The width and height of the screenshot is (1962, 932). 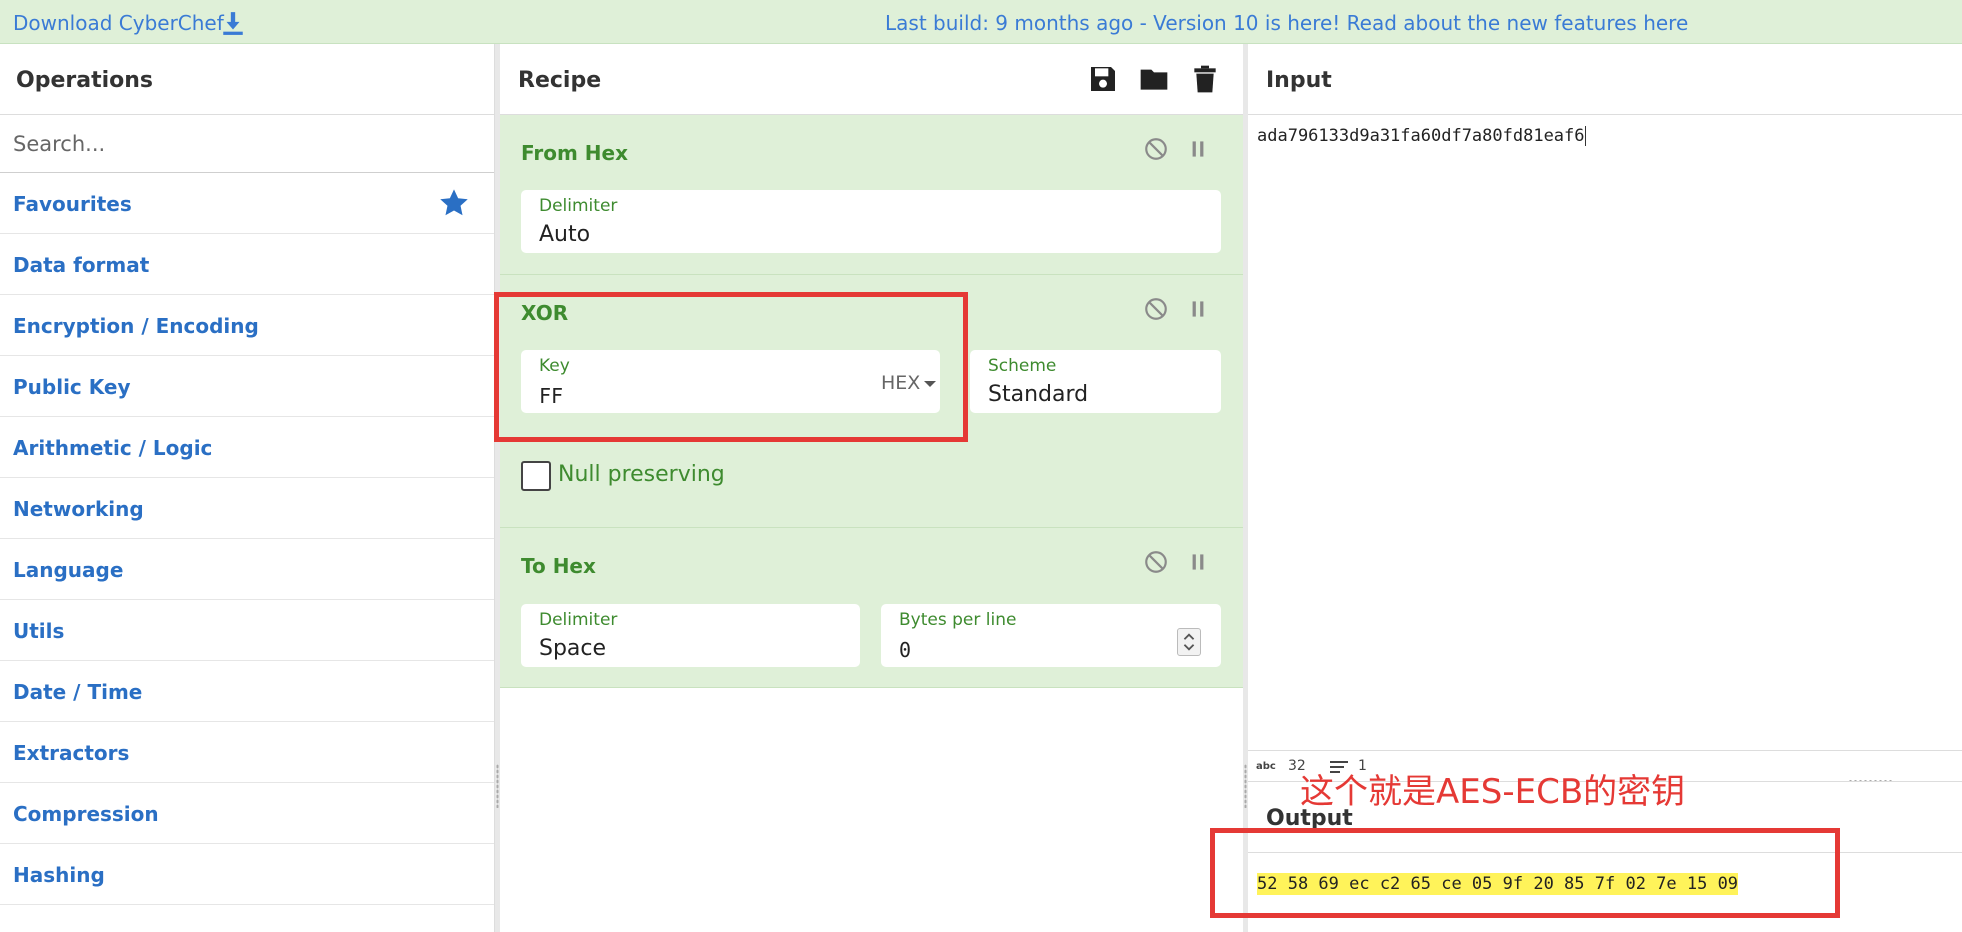 What do you see at coordinates (871, 79) in the screenshot?
I see `recipe-header: Recipe` at bounding box center [871, 79].